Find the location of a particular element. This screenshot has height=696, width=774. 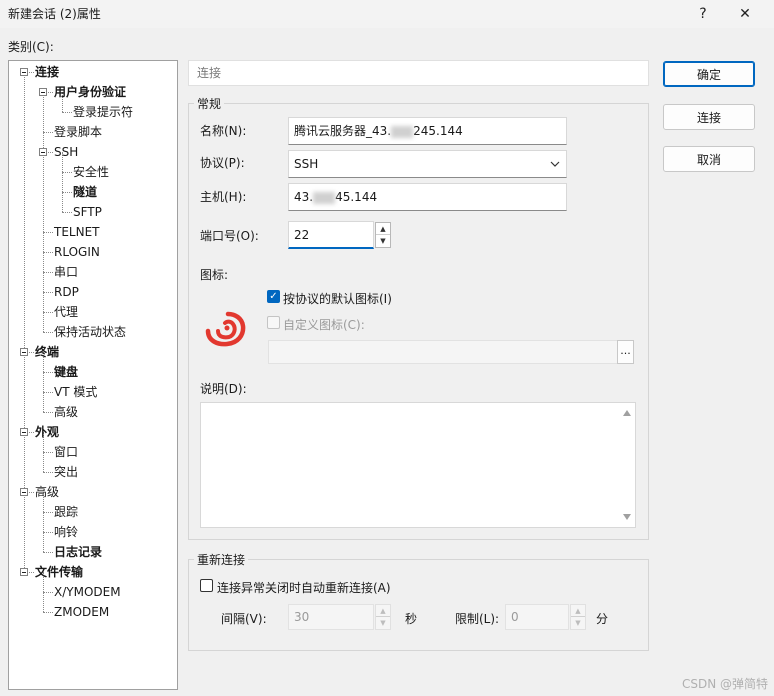

tree-item: 隧道 is located at coordinates (85, 192).